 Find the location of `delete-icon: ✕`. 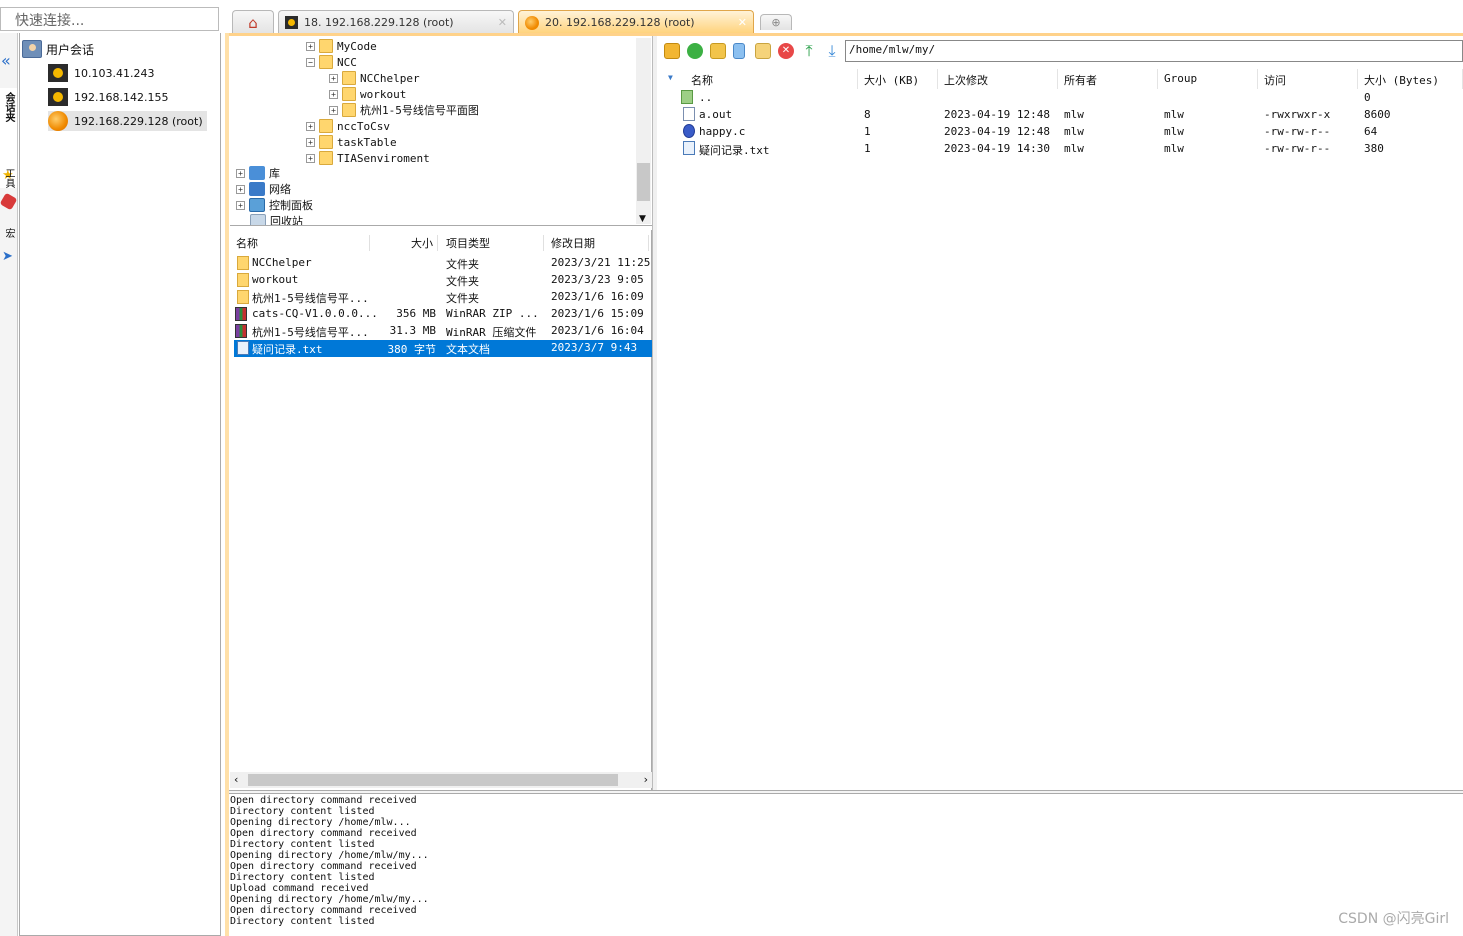

delete-icon: ✕ is located at coordinates (786, 51).